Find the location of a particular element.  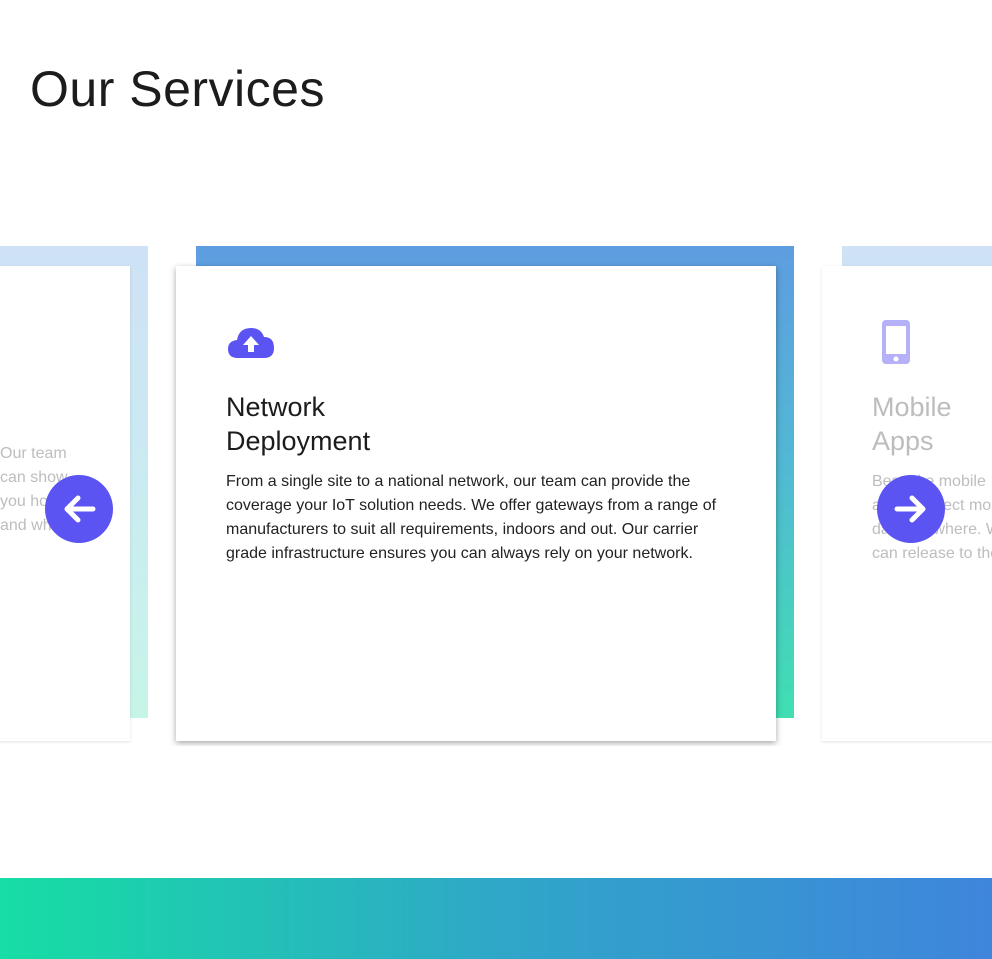

page-title: Our Services is located at coordinates (177, 89).